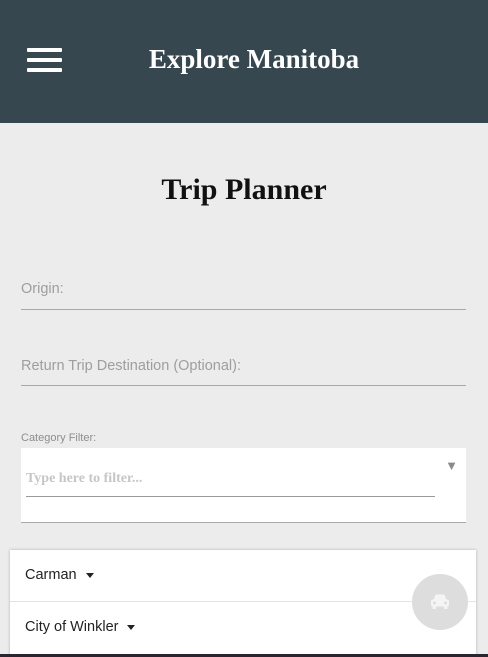 The width and height of the screenshot is (488, 657). I want to click on list-item-label: City of Winkler, so click(72, 627).